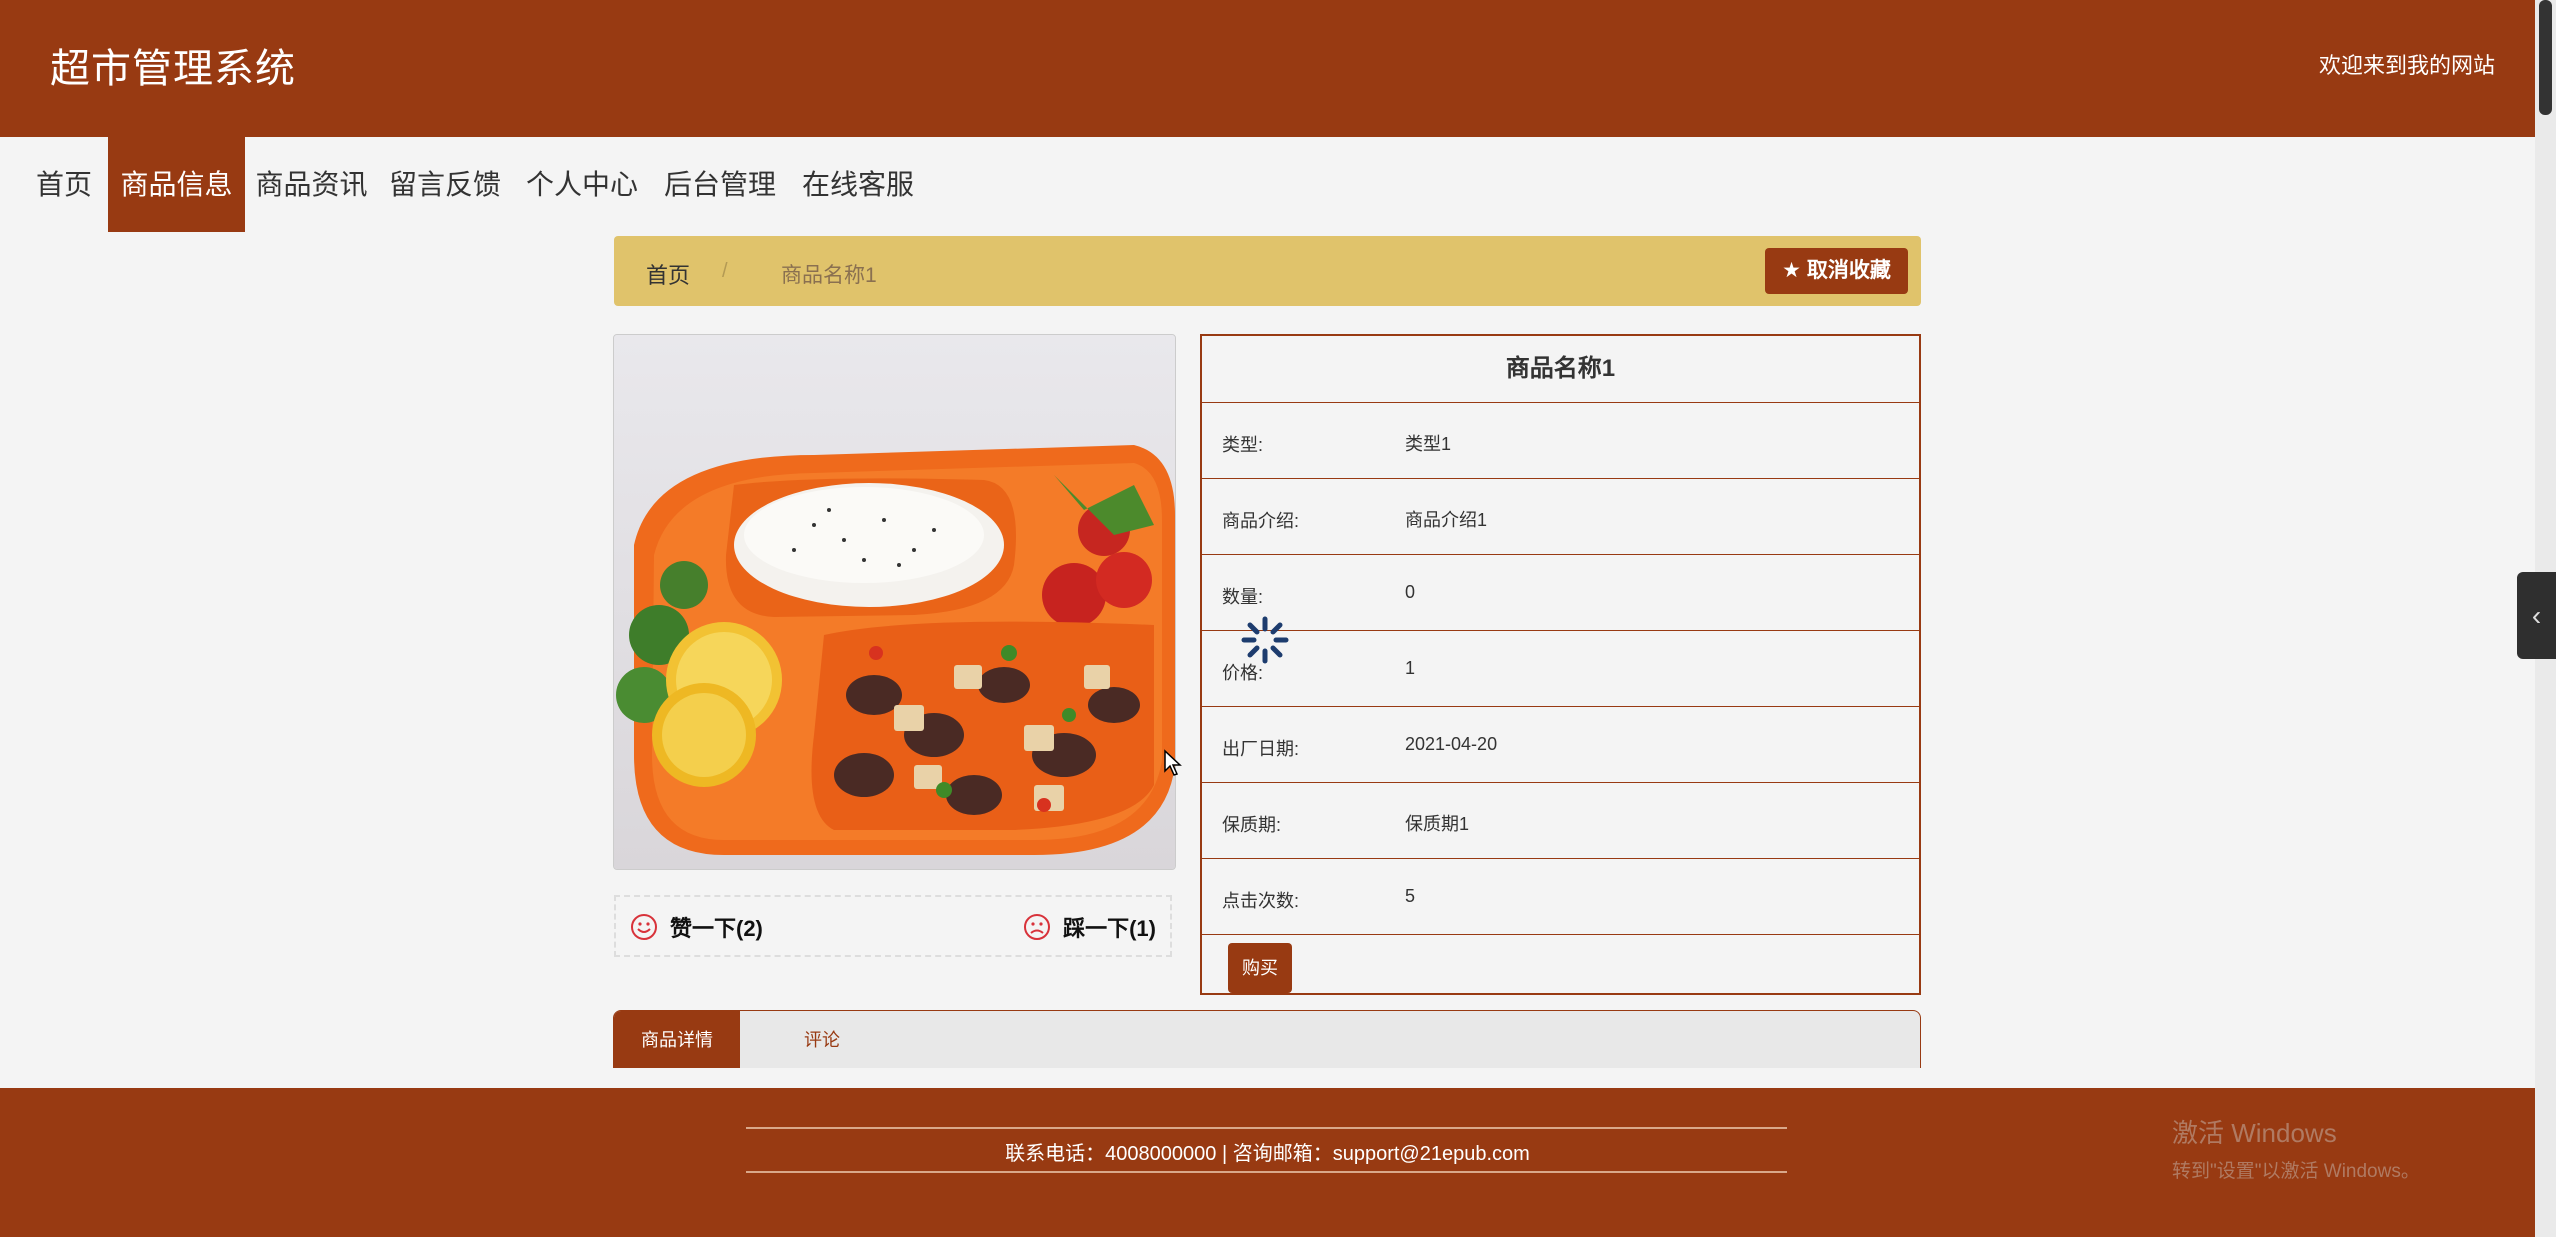 This screenshot has width=2556, height=1237. I want to click on info-label: 出厂日期:, so click(1261, 749).